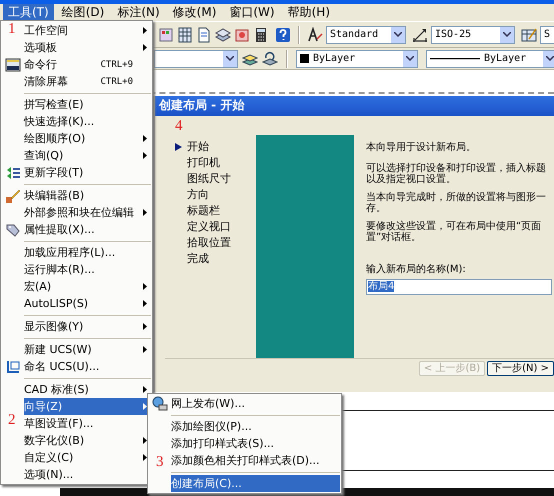 This screenshot has width=554, height=496. I want to click on help-icon, so click(283, 34).